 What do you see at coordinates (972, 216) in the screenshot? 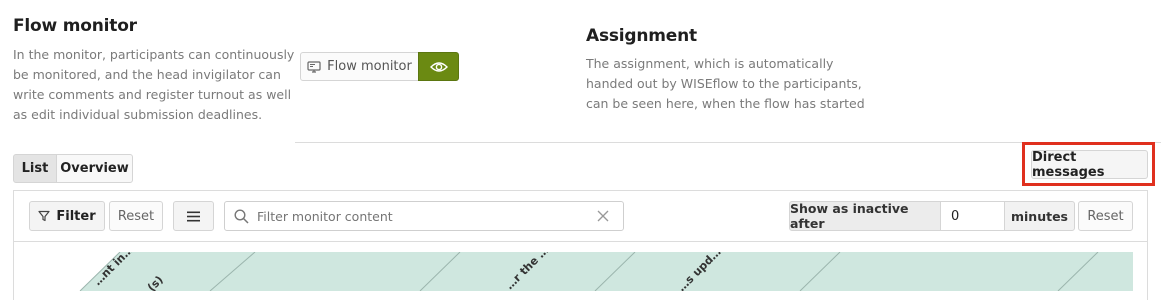
I see `inactive-minutes-input: 0` at bounding box center [972, 216].